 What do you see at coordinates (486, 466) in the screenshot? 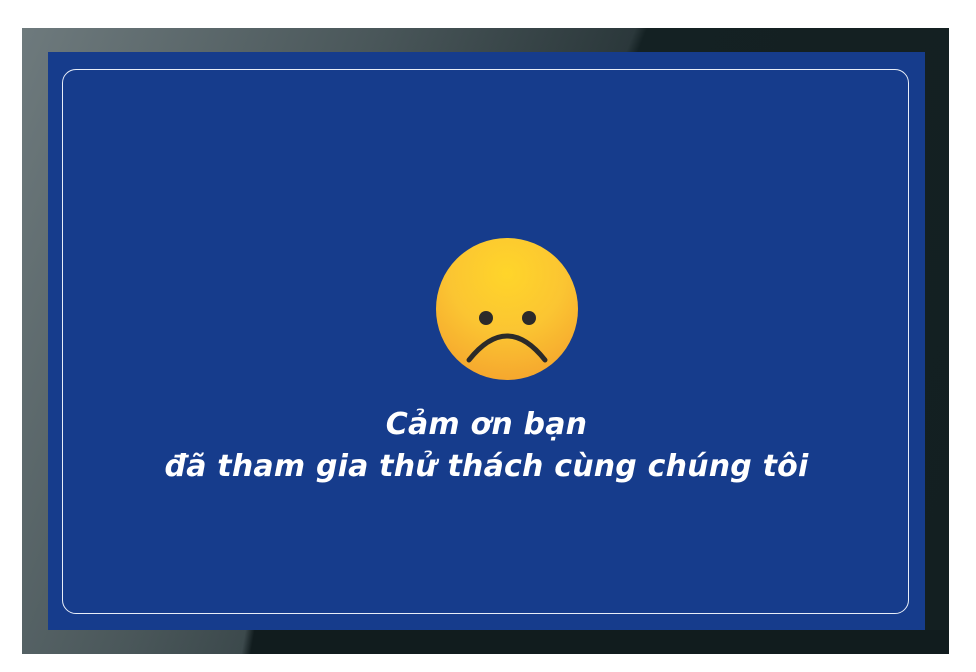
I see `message-line-2: đã tham gia thử thách cùng chúng tôi` at bounding box center [486, 466].